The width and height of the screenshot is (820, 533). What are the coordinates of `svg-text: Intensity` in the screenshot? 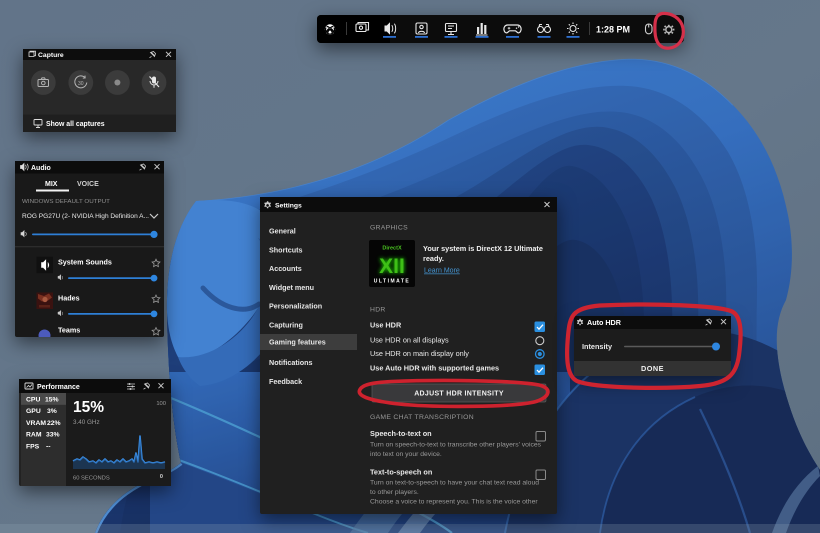 It's located at (597, 346).